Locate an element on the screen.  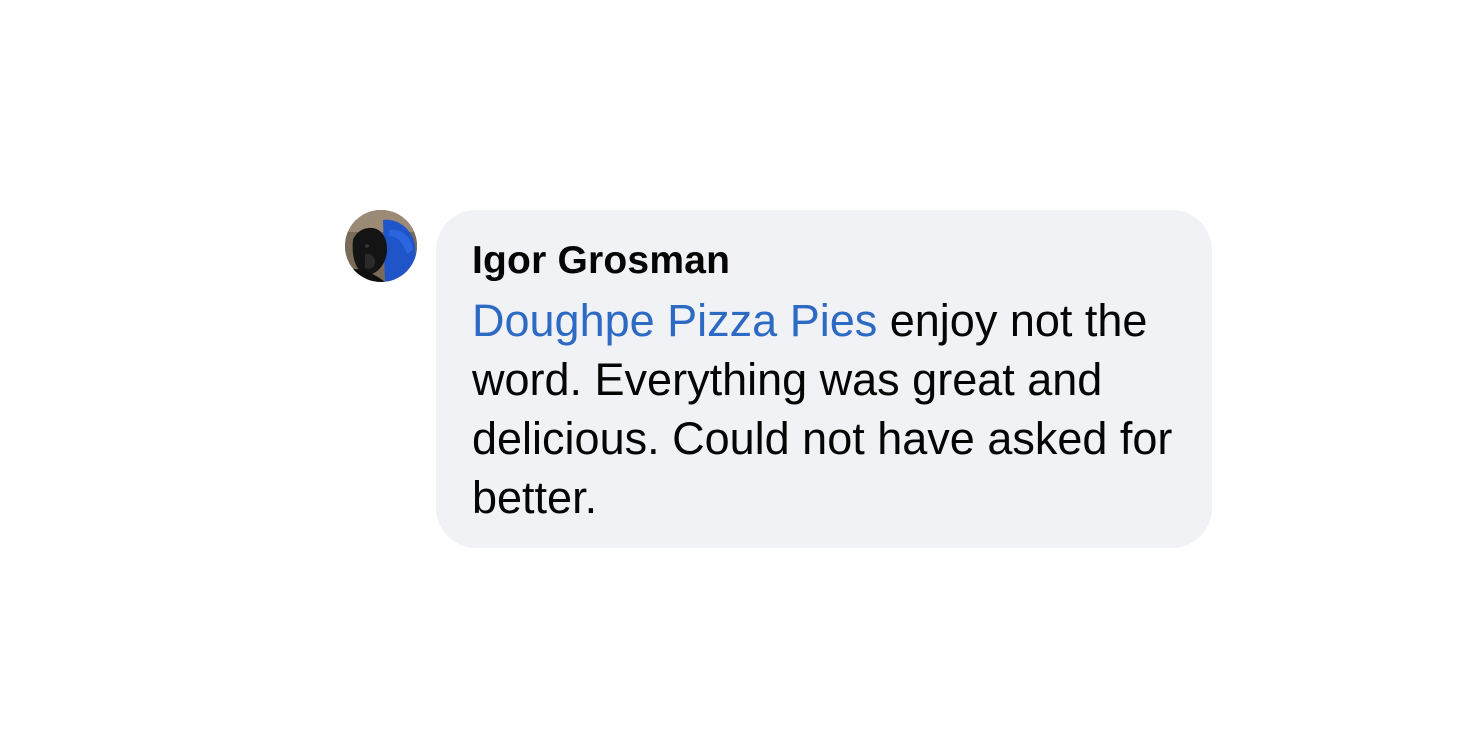
page-mention-link: Doughpe Pizza Pies is located at coordinates (674, 320).